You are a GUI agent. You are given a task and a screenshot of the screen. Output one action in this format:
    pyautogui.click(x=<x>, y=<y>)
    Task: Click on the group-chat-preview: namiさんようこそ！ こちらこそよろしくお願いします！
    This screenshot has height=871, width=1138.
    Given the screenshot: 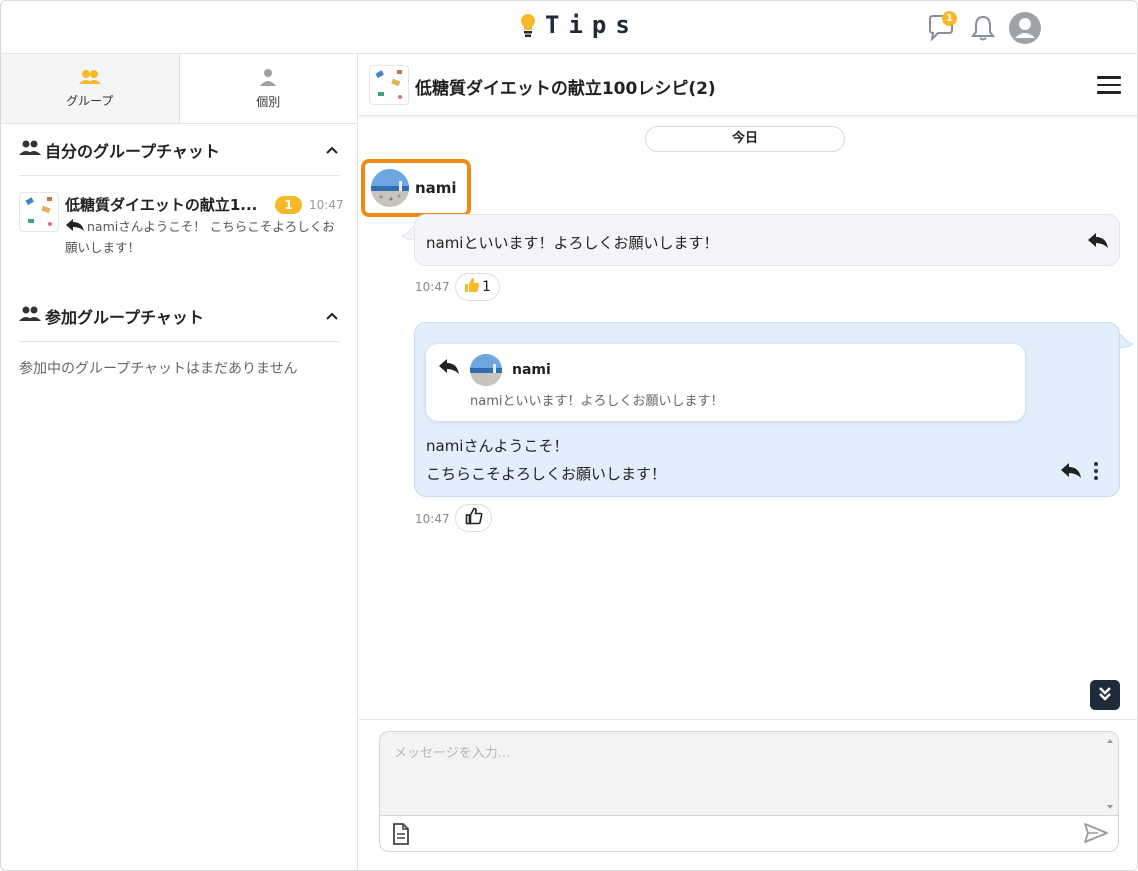 What is the action you would take?
    pyautogui.click(x=202, y=237)
    